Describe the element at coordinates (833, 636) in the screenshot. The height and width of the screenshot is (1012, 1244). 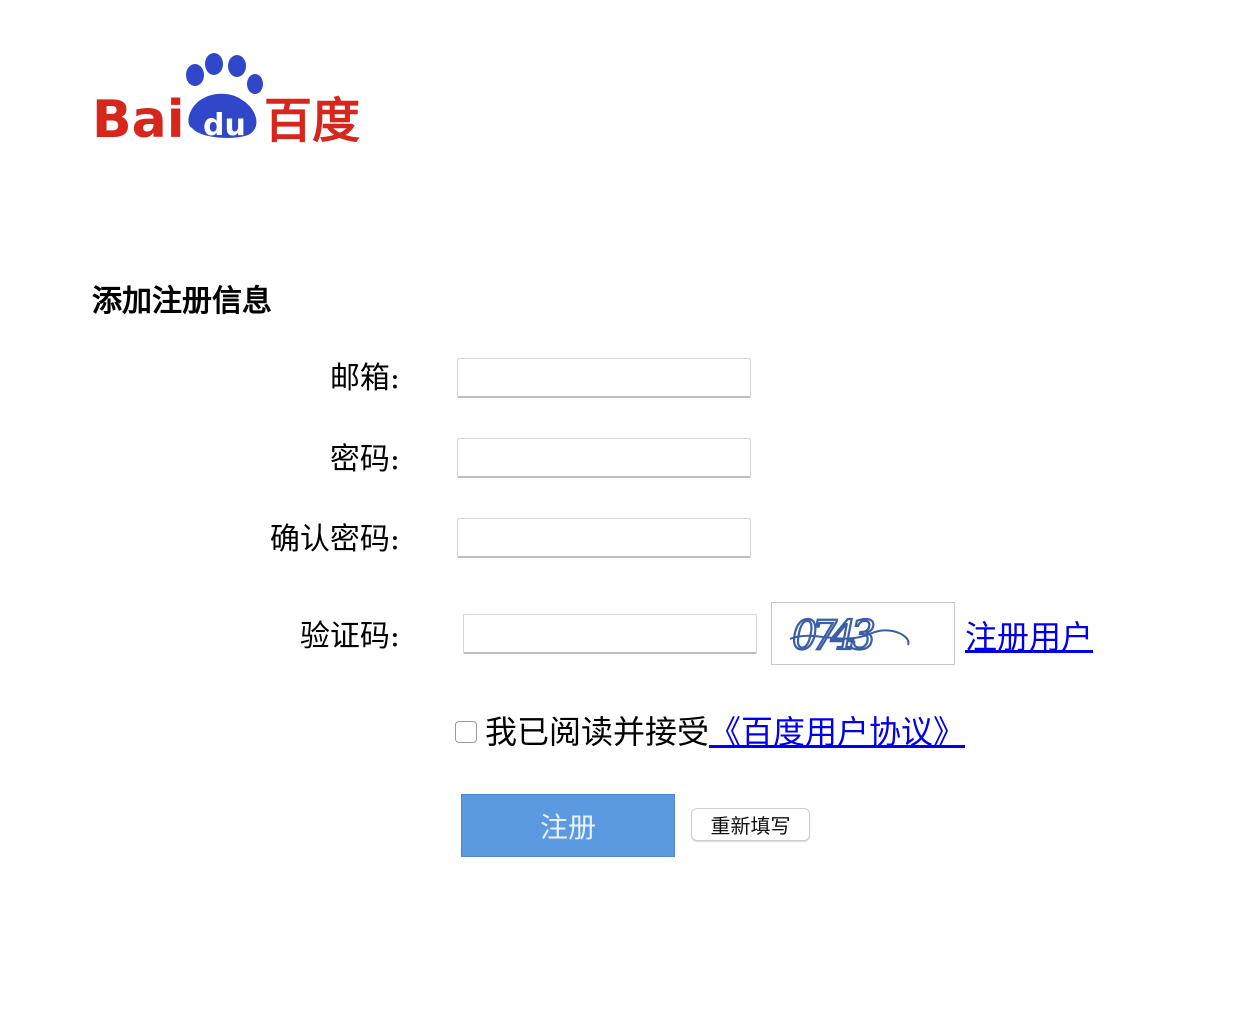
I see `captcha-text: 0743` at that location.